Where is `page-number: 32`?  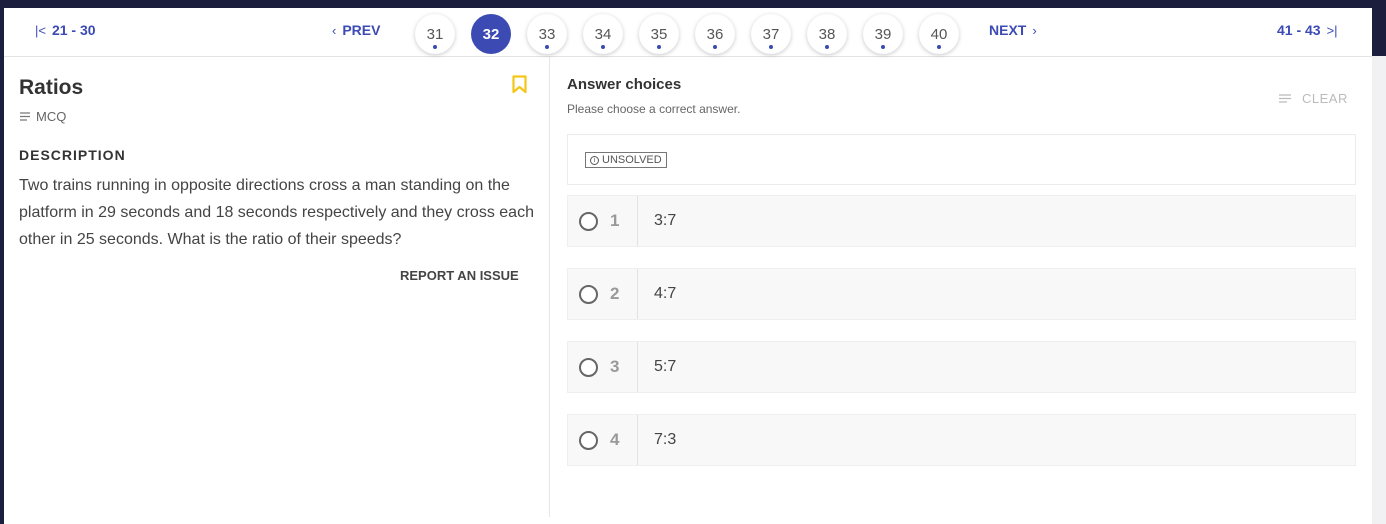 page-number: 32 is located at coordinates (491, 34).